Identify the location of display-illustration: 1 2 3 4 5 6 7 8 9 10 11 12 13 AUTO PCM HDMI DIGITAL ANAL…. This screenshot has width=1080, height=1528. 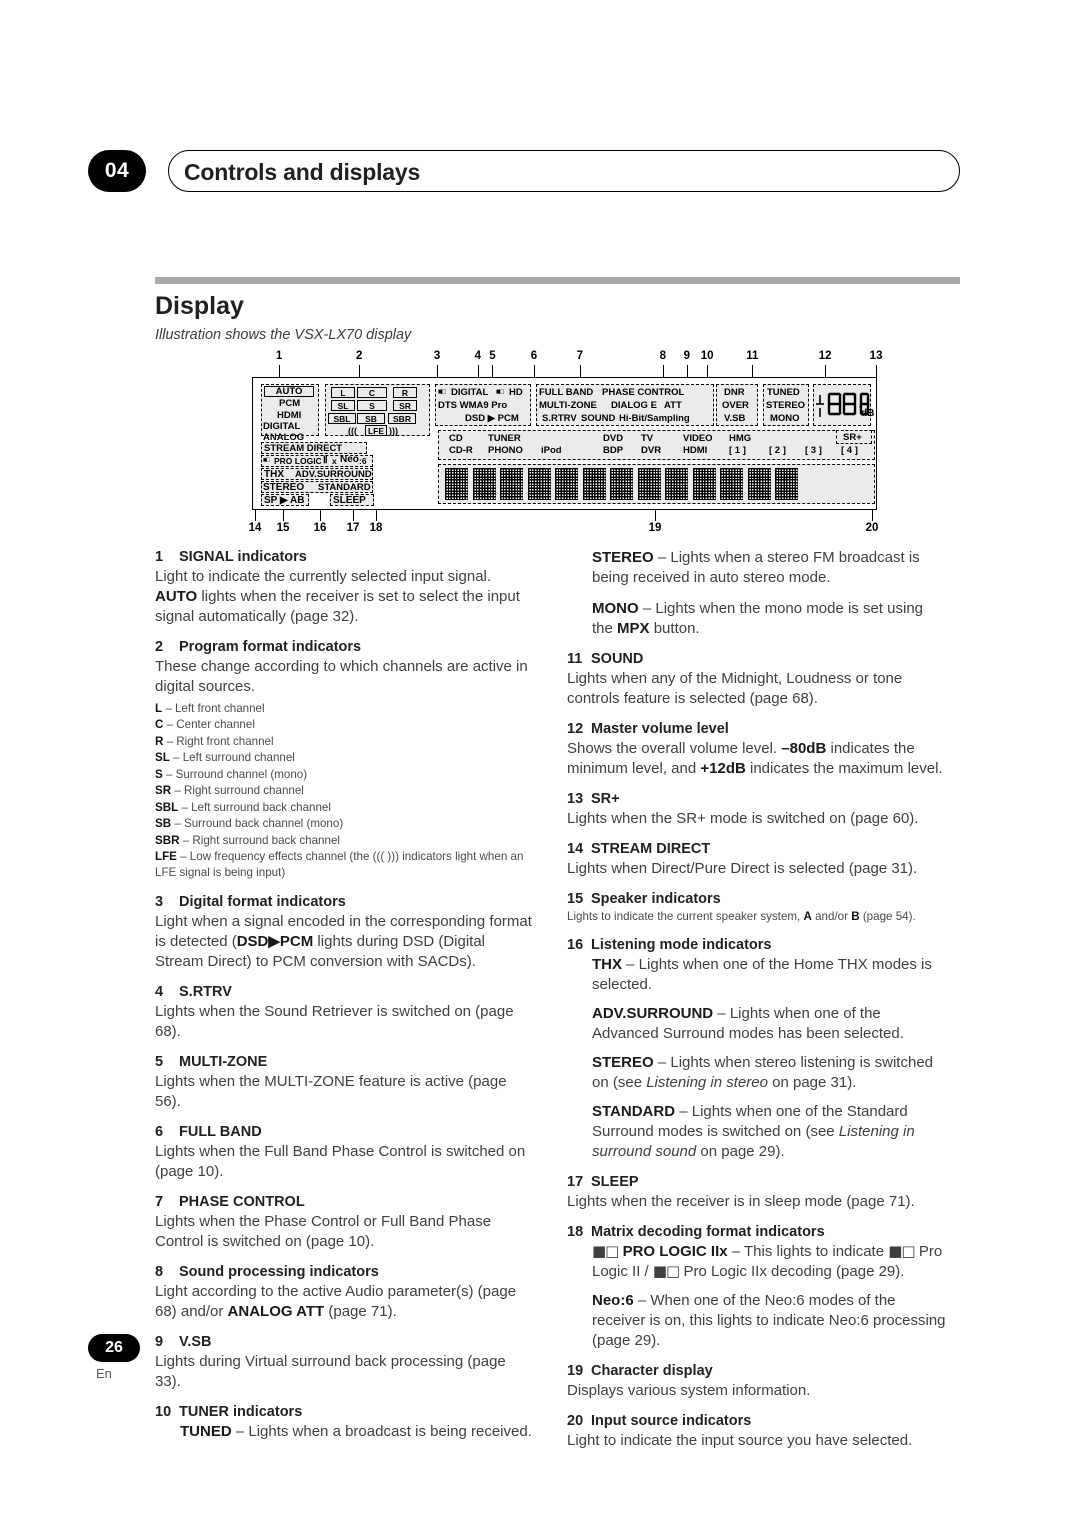
(566, 445).